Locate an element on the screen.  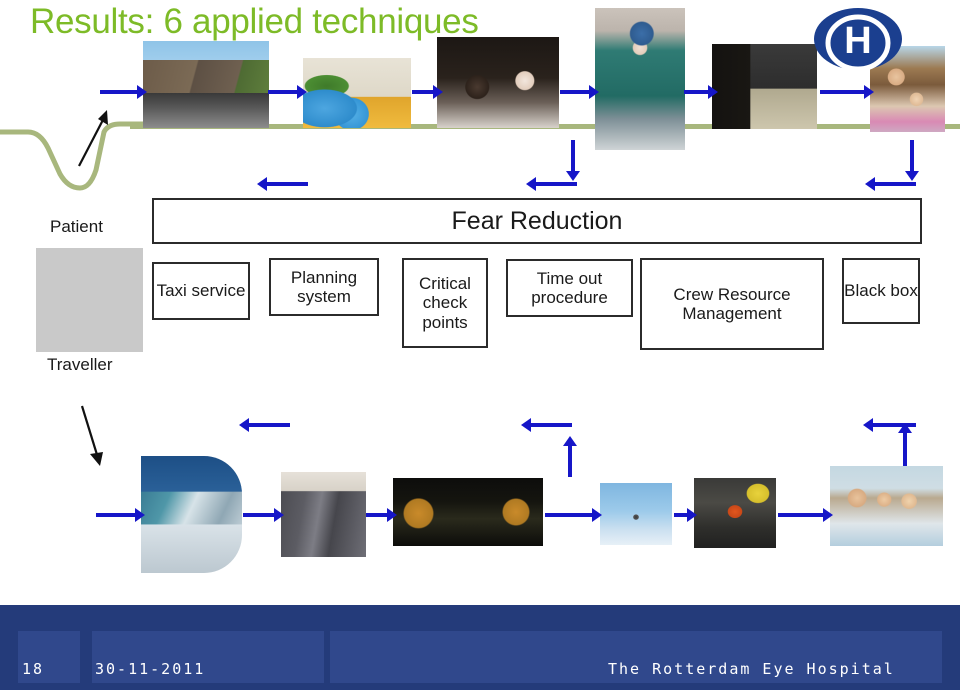
technique-label: Planning system is located at coordinates (324, 286).